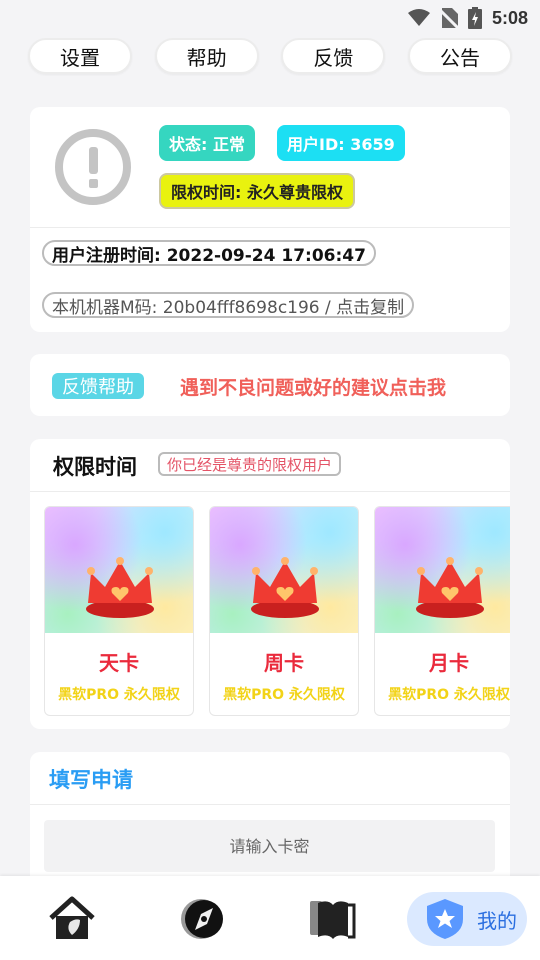 The width and height of the screenshot is (540, 960). What do you see at coordinates (95, 467) in the screenshot?
I see `permission-title: 权限时间` at bounding box center [95, 467].